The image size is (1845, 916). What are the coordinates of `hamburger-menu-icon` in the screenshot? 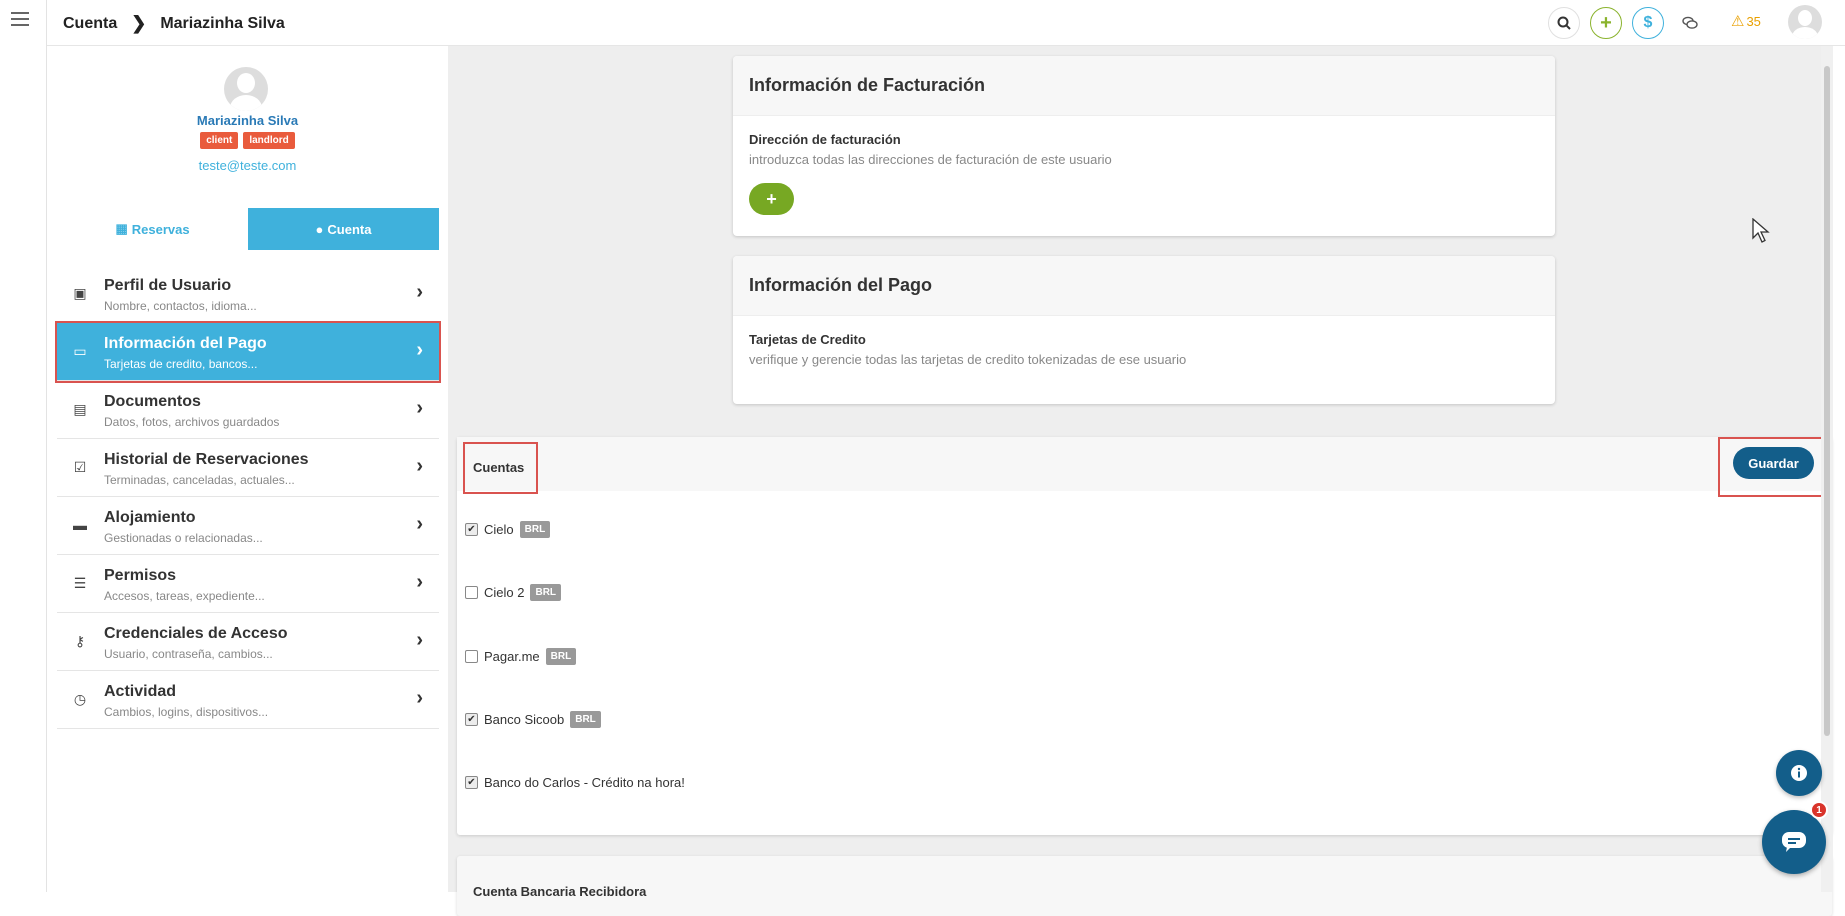 It's located at (20, 20).